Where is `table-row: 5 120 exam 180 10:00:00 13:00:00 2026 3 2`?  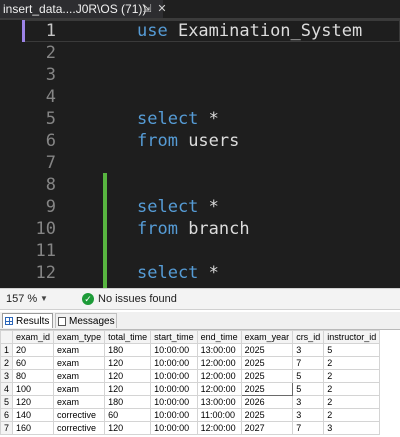 table-row: 5 120 exam 180 10:00:00 13:00:00 2026 3 2 is located at coordinates (190, 402).